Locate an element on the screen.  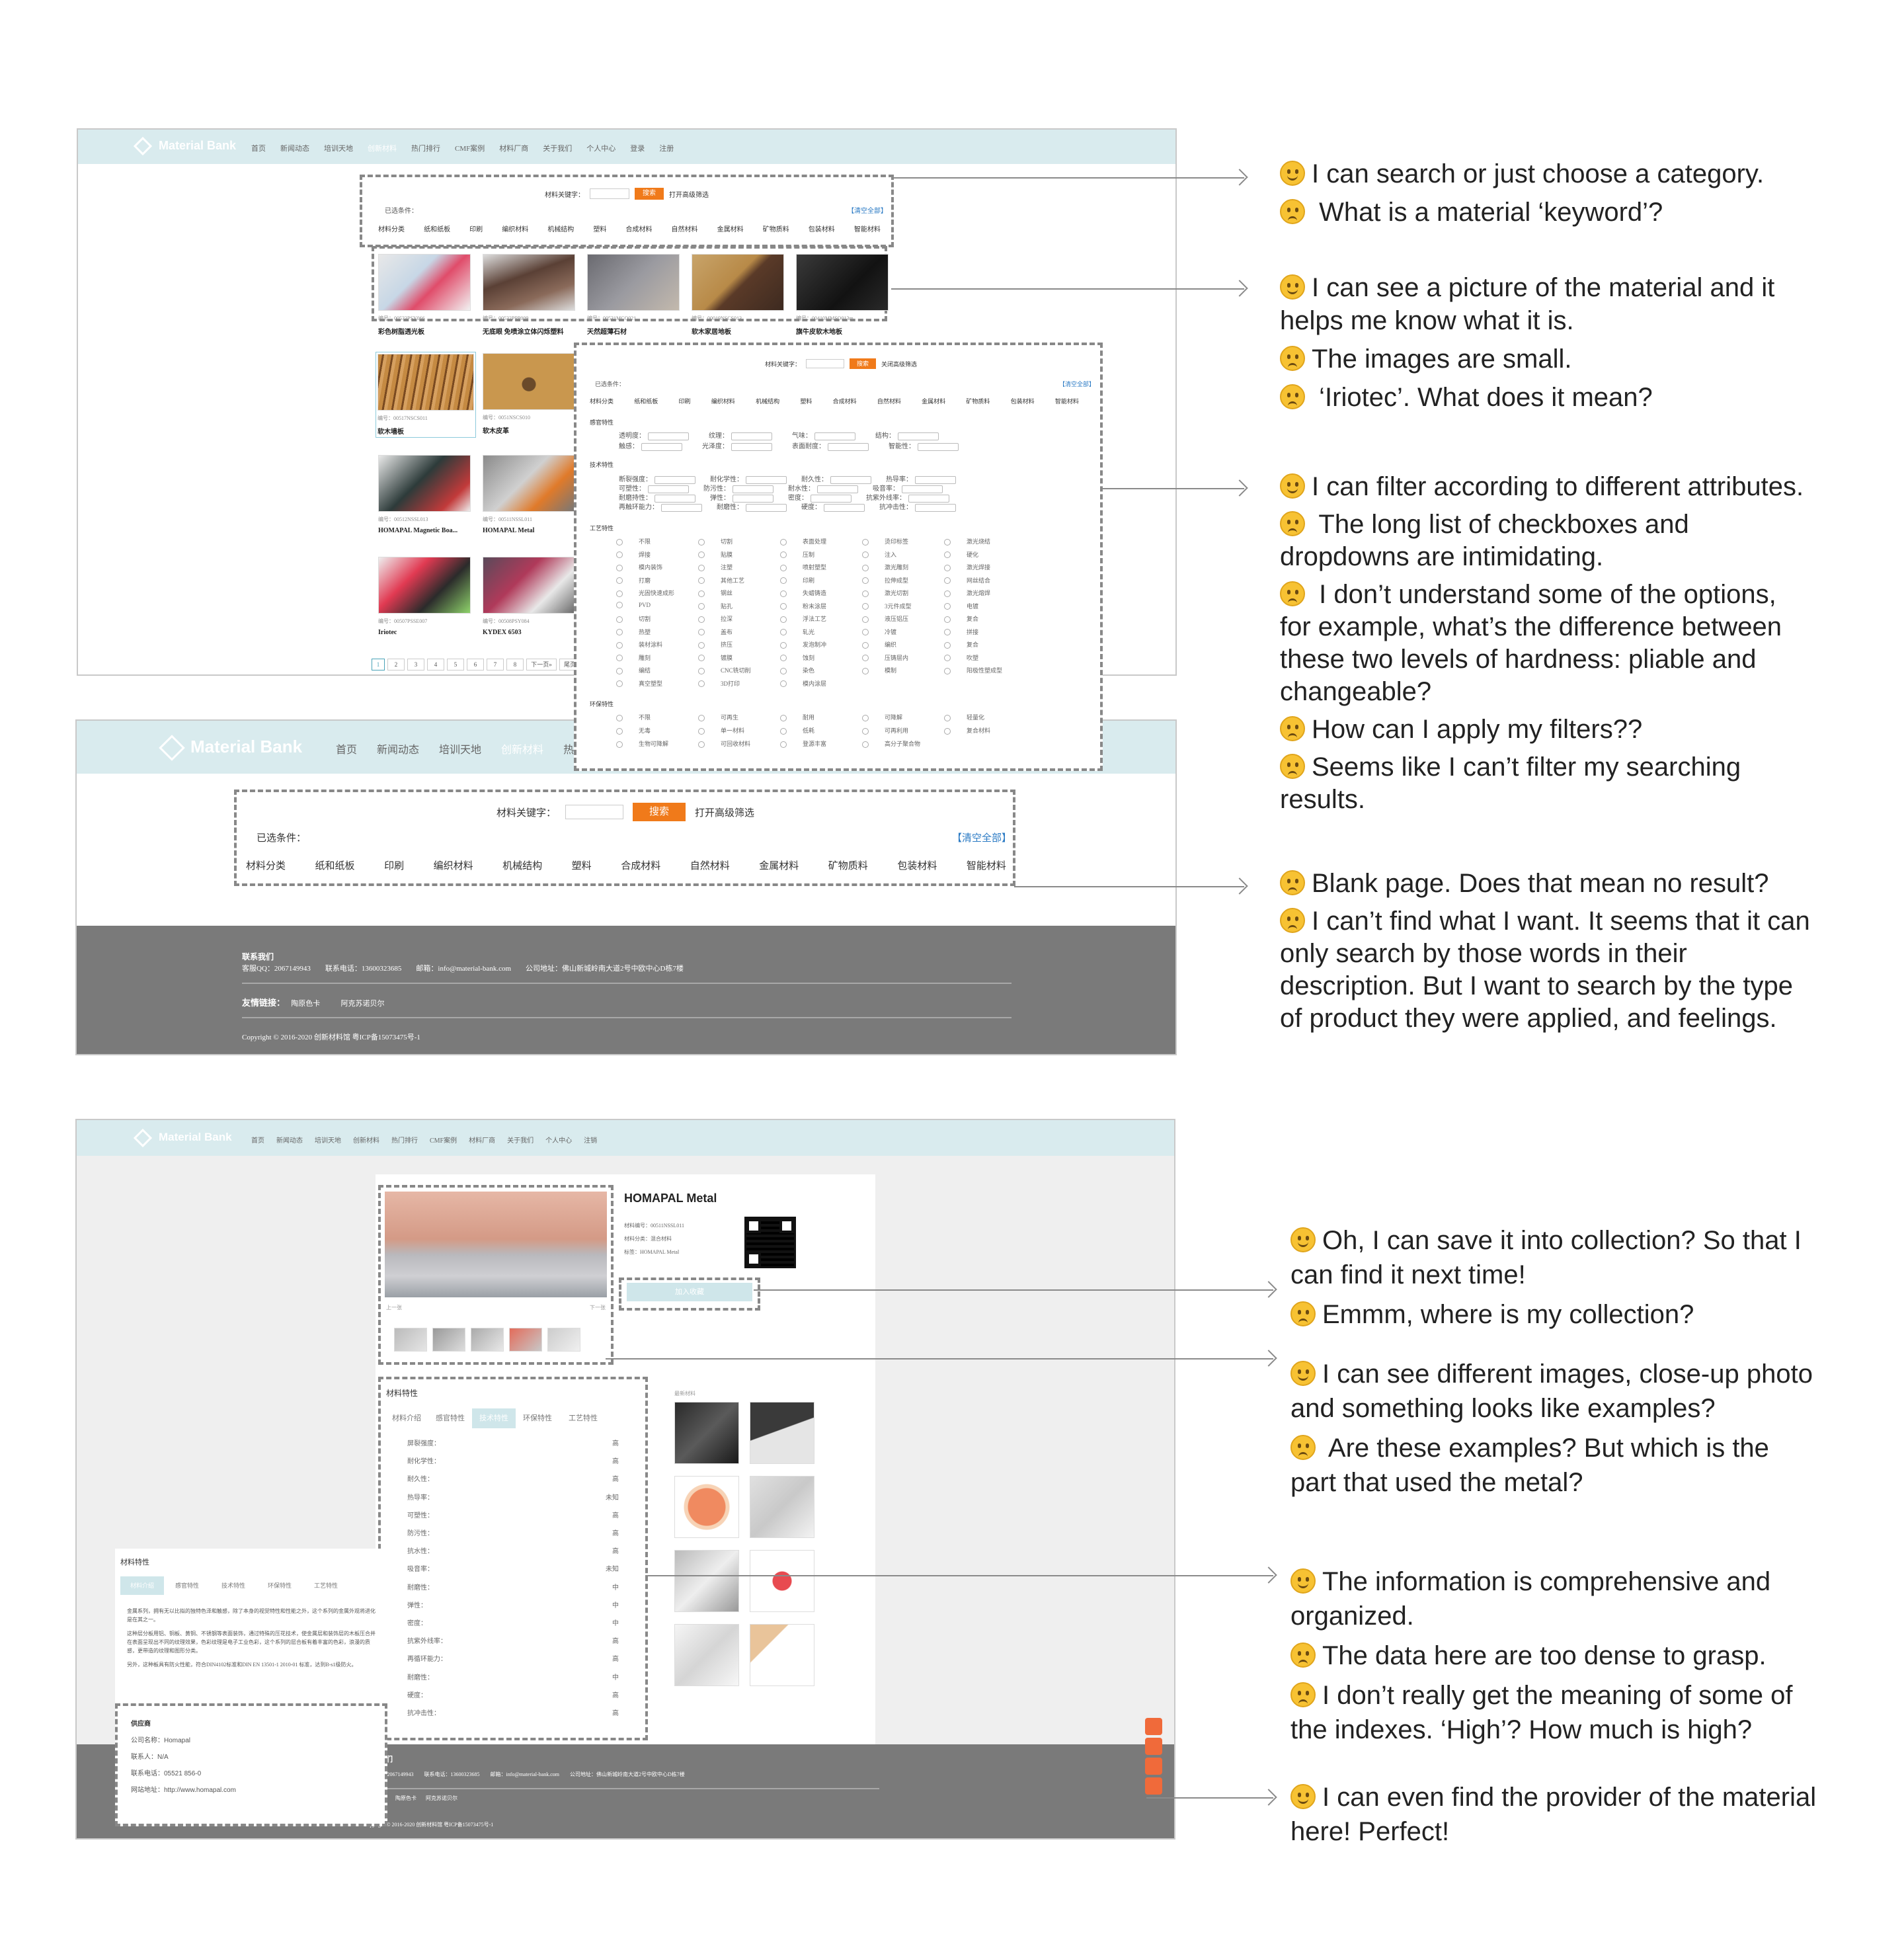
eco-checkbox: 可降解 is located at coordinates (882, 717).